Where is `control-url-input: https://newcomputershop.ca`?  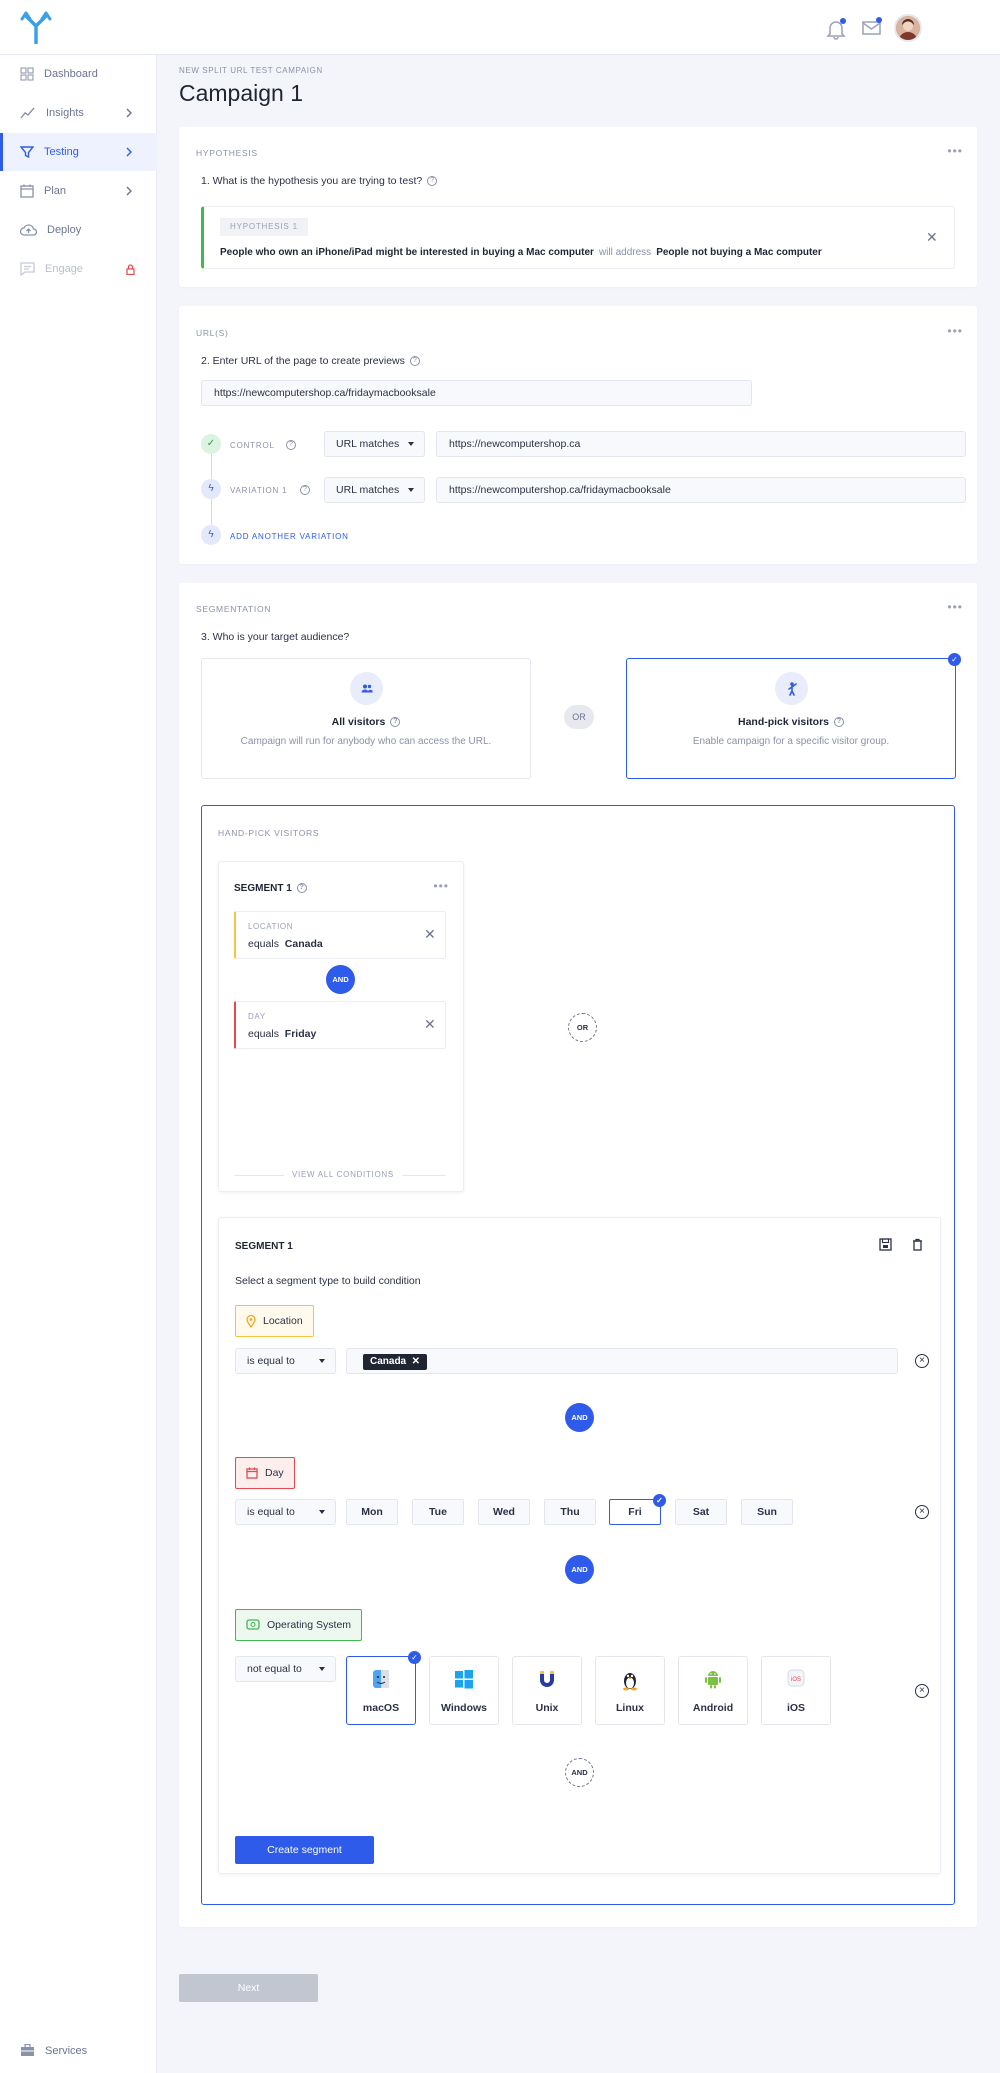
control-url-input: https://newcomputershop.ca is located at coordinates (701, 444).